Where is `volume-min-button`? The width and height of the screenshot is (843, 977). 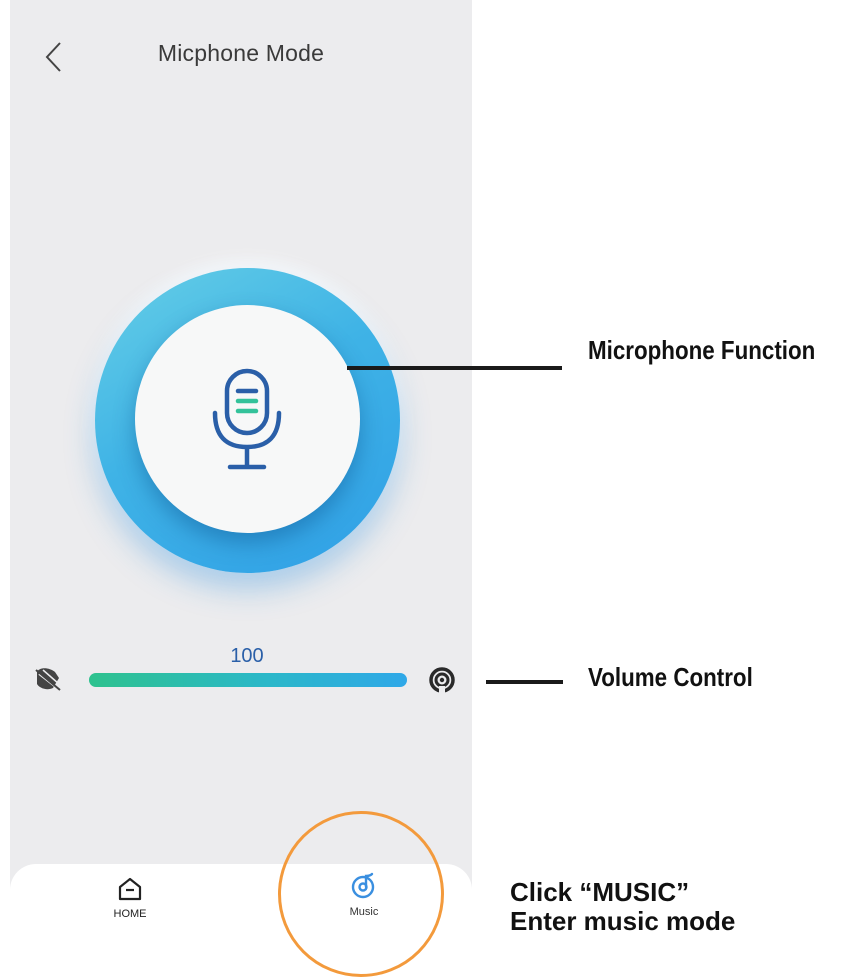
volume-min-button is located at coordinates (48, 681).